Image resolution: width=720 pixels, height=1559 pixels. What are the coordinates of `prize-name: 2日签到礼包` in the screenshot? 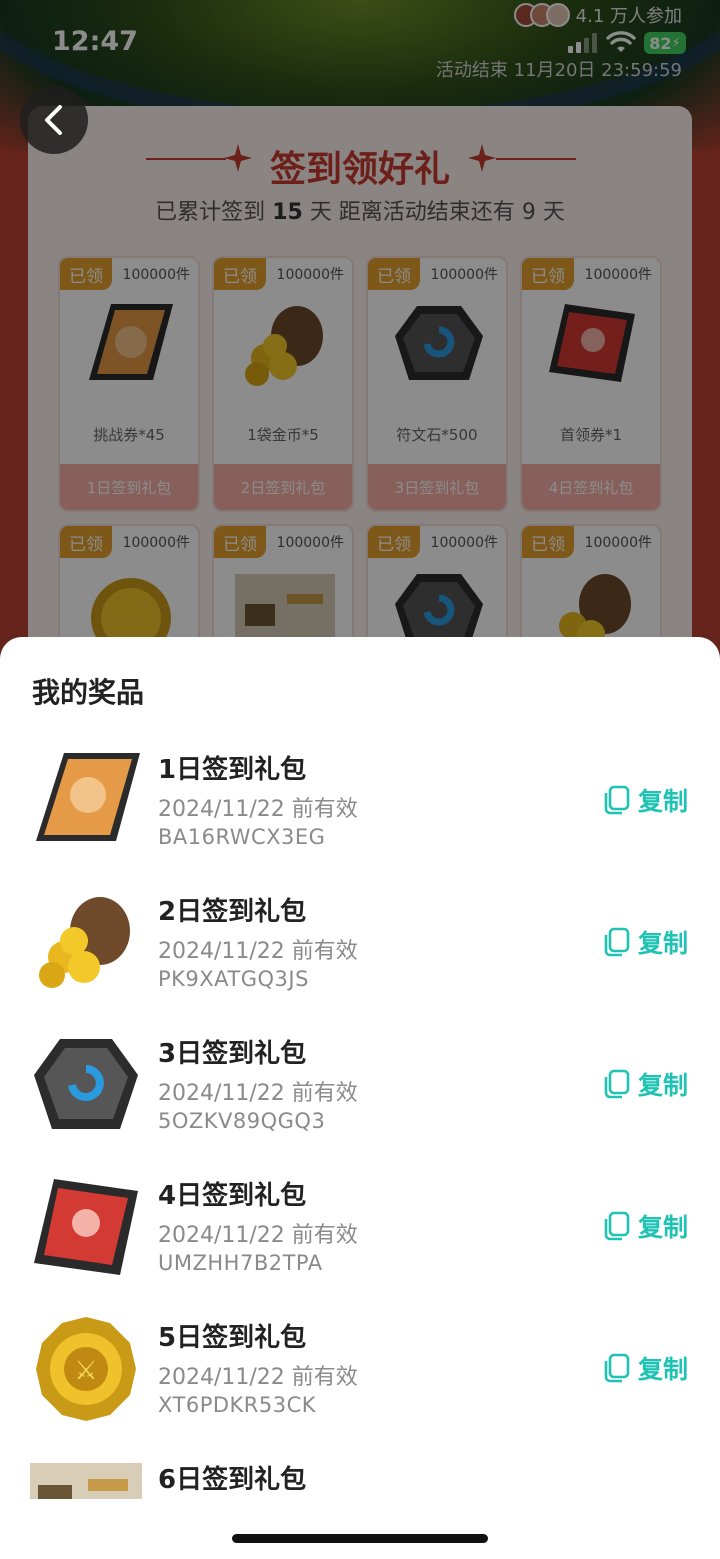 It's located at (232, 912).